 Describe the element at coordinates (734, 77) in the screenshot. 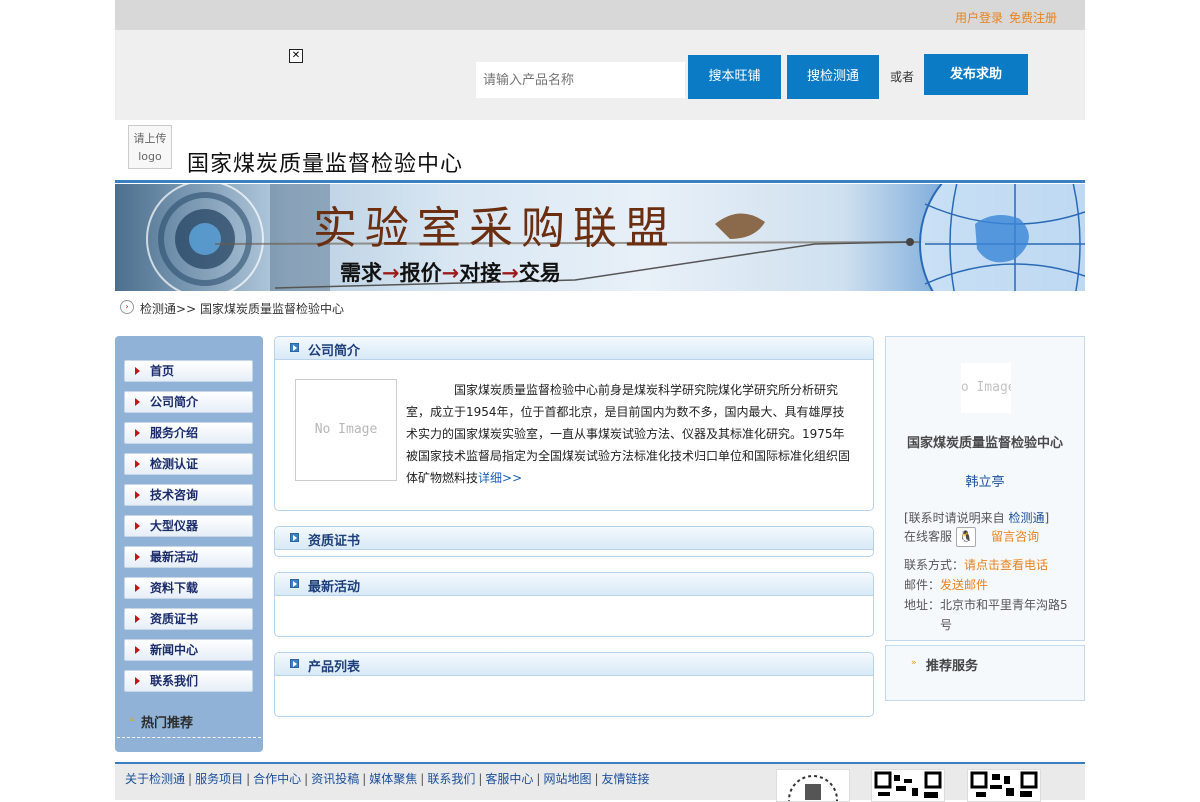

I see `search-shop-button: 搜本旺铺` at that location.